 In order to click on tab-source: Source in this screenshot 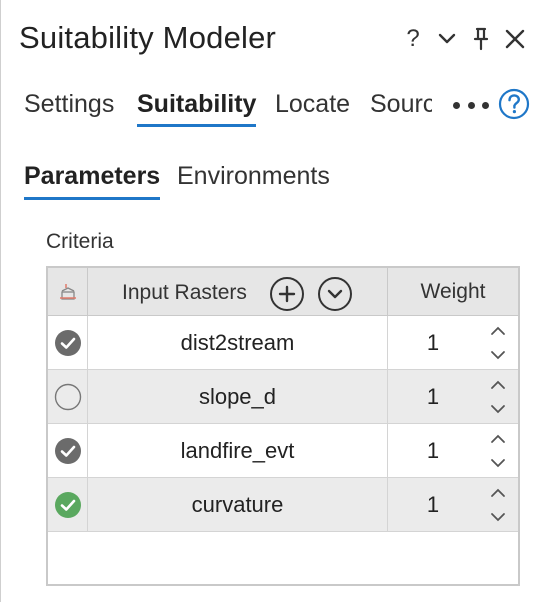, I will do `click(401, 104)`.